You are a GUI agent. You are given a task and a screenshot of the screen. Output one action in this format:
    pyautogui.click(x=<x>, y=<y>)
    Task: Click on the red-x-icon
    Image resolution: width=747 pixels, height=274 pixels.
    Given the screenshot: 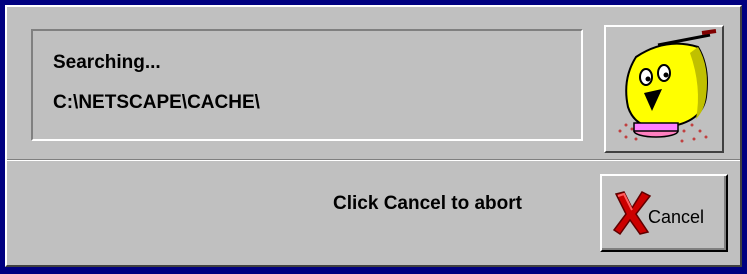 What is the action you would take?
    pyautogui.click(x=632, y=213)
    